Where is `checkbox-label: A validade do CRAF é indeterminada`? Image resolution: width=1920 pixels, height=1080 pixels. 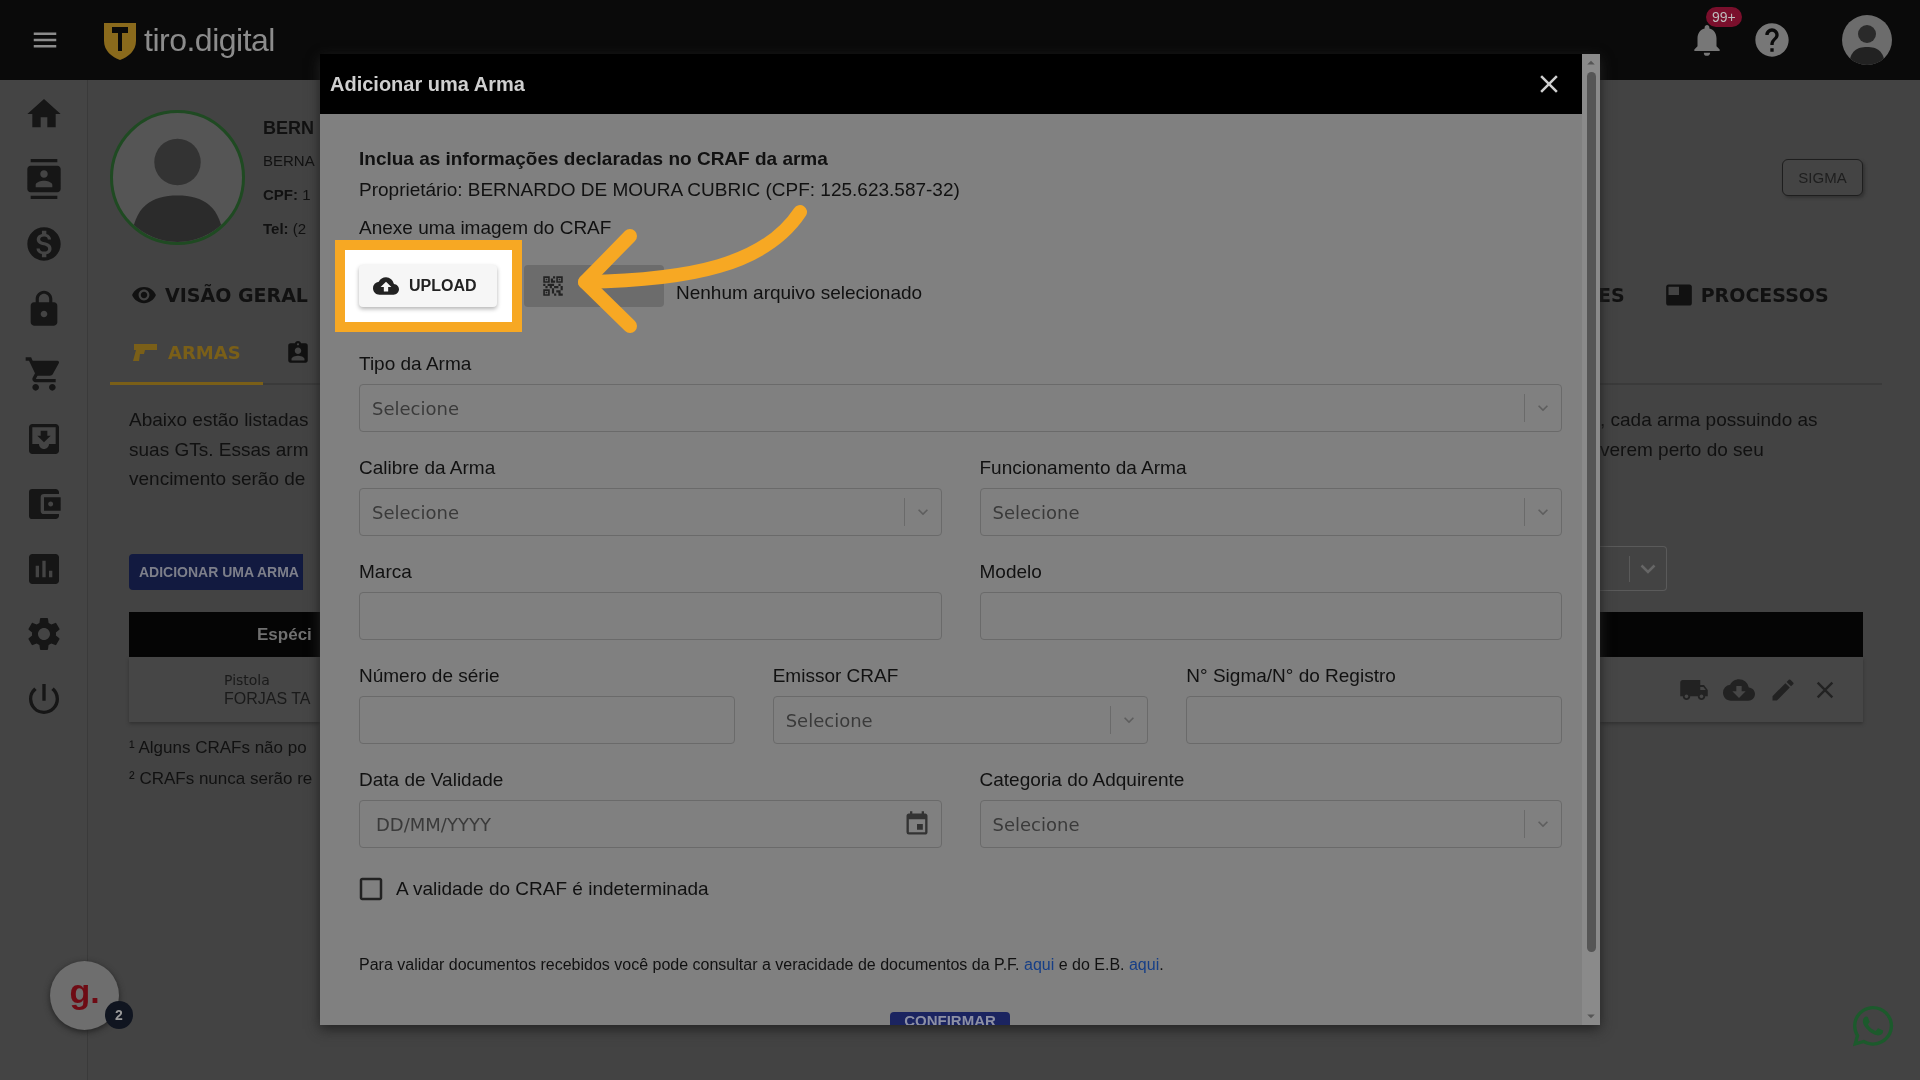 checkbox-label: A validade do CRAF é indeterminada is located at coordinates (552, 889).